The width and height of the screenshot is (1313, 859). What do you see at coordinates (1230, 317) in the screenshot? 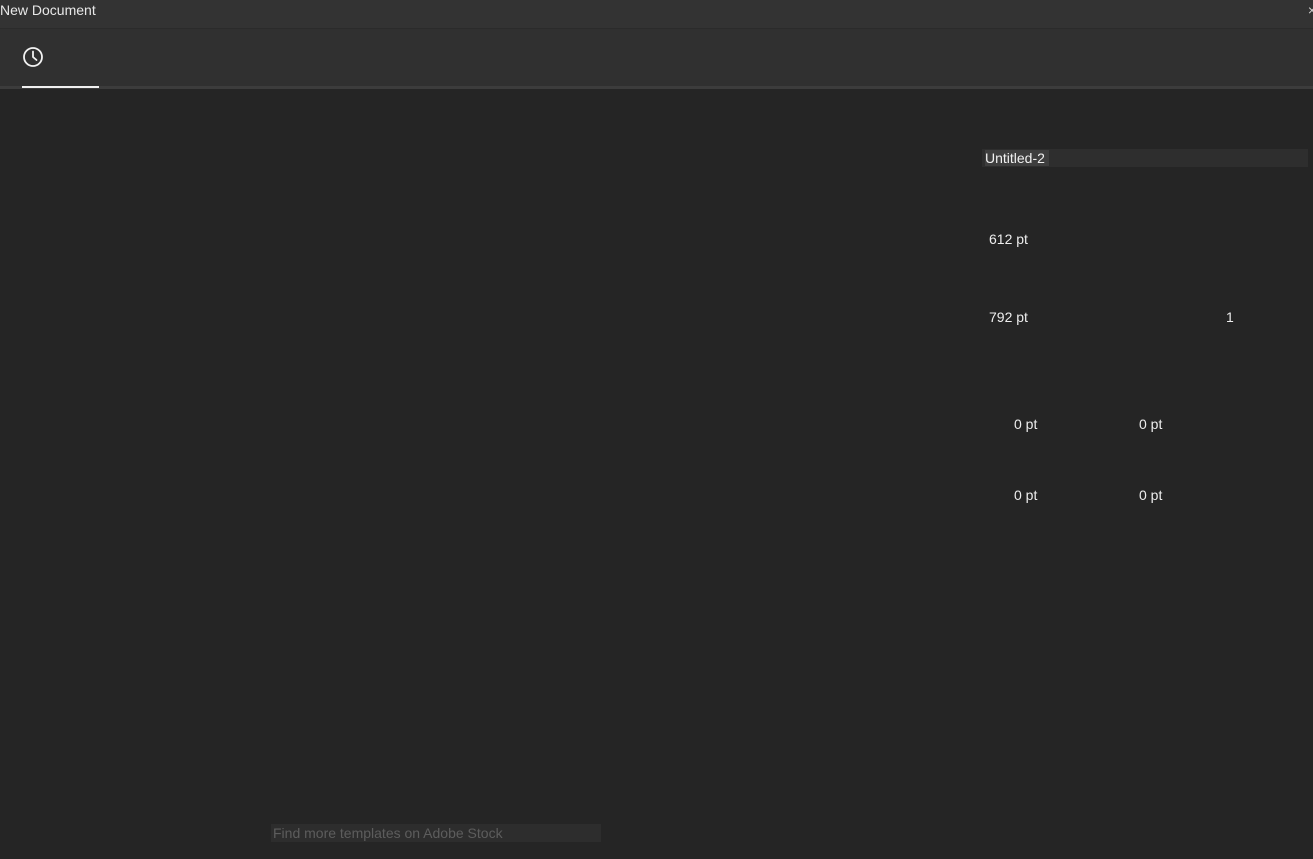
I see `artboards-field: 1` at bounding box center [1230, 317].